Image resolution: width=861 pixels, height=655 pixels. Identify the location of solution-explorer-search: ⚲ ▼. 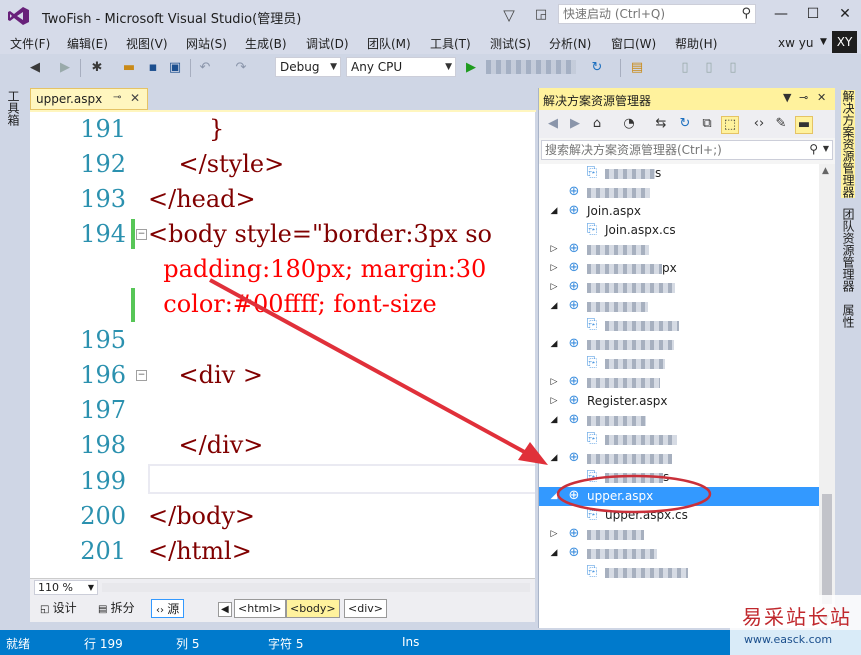
(687, 150).